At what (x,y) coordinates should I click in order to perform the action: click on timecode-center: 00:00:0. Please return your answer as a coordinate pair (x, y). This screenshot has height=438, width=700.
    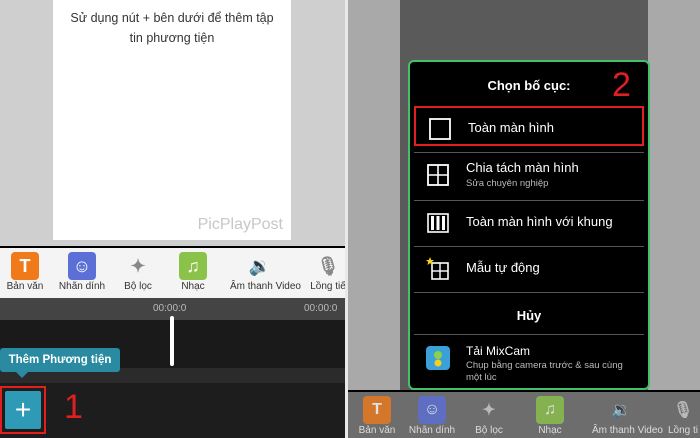
    Looking at the image, I should click on (170, 308).